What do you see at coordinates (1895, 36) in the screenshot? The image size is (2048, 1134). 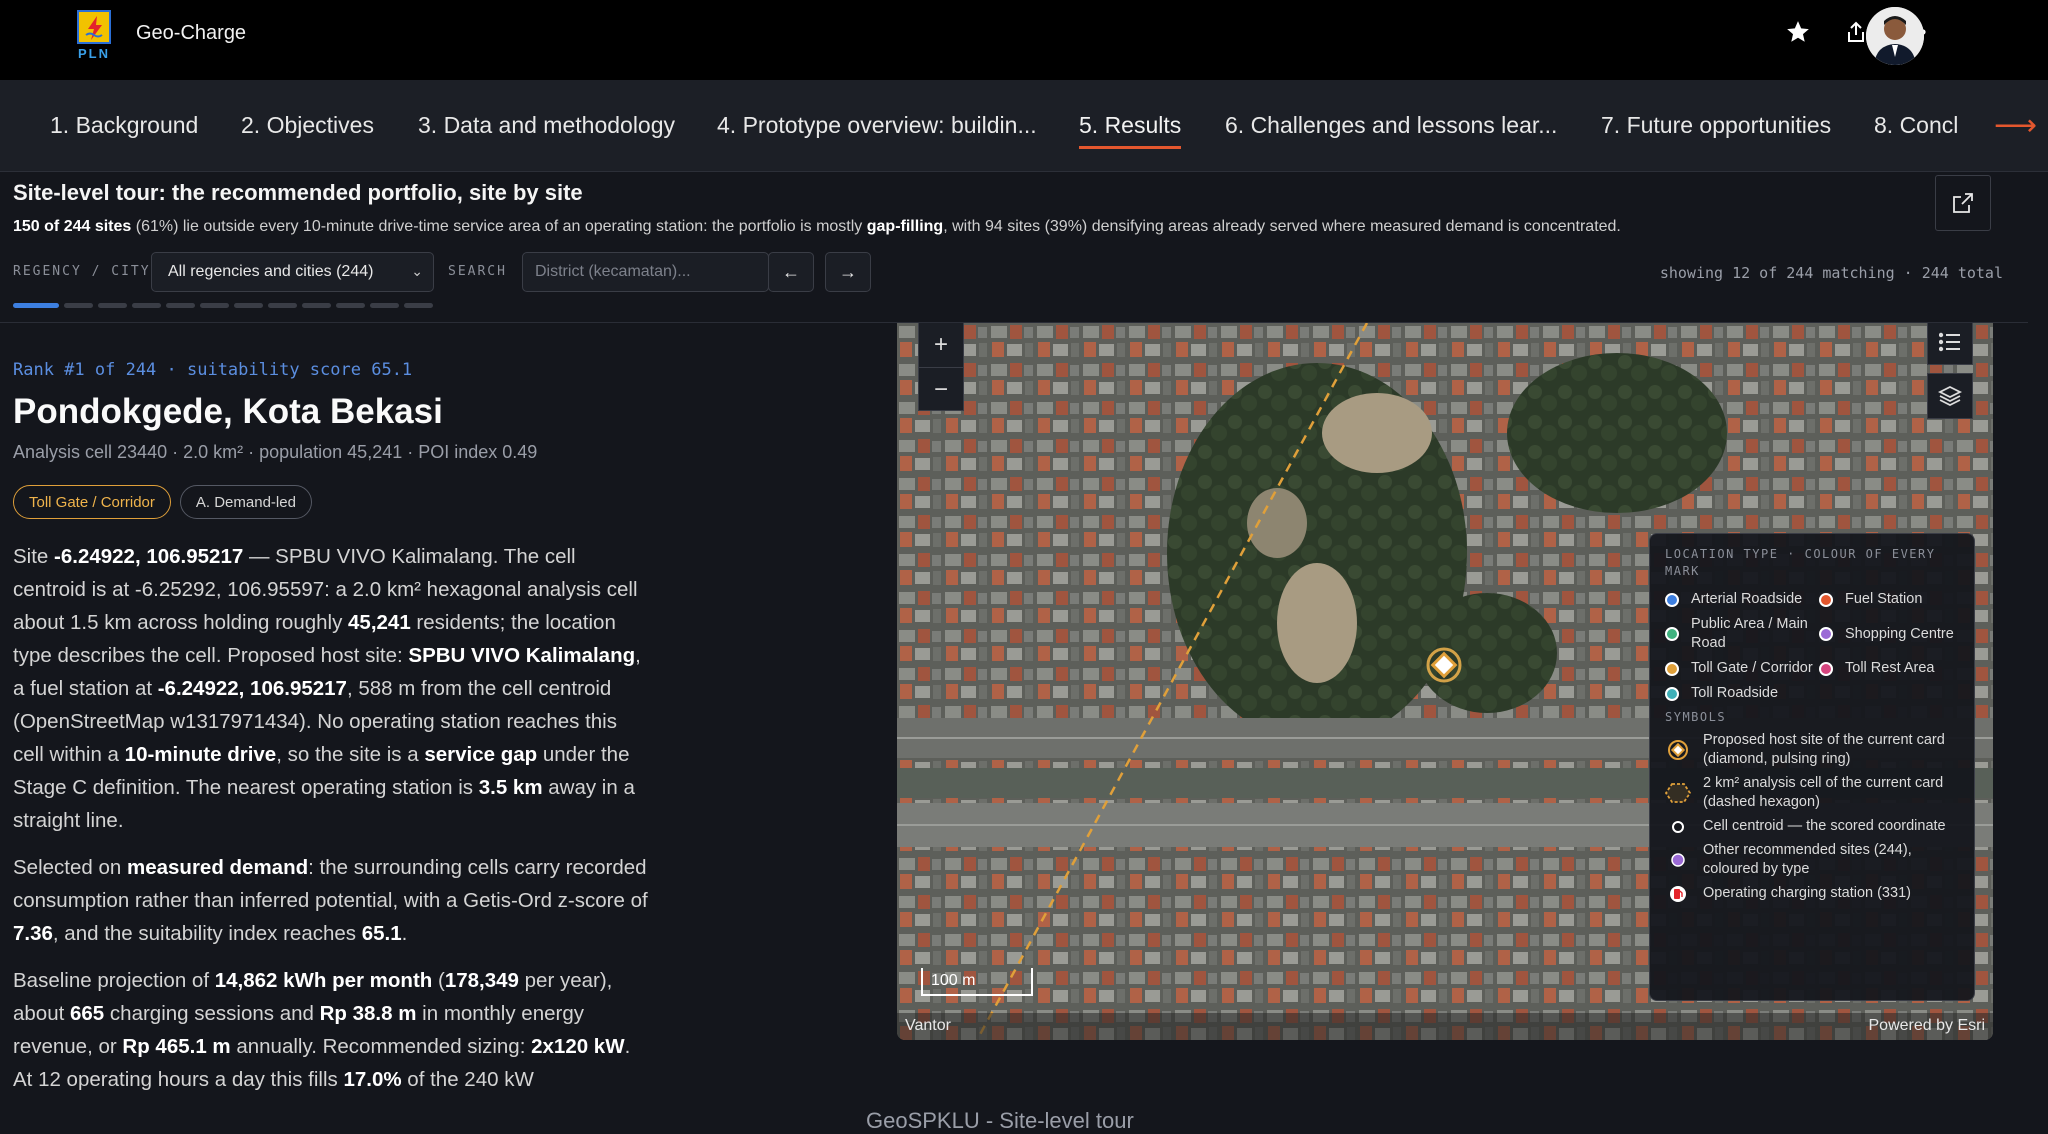 I see `user-avatar` at bounding box center [1895, 36].